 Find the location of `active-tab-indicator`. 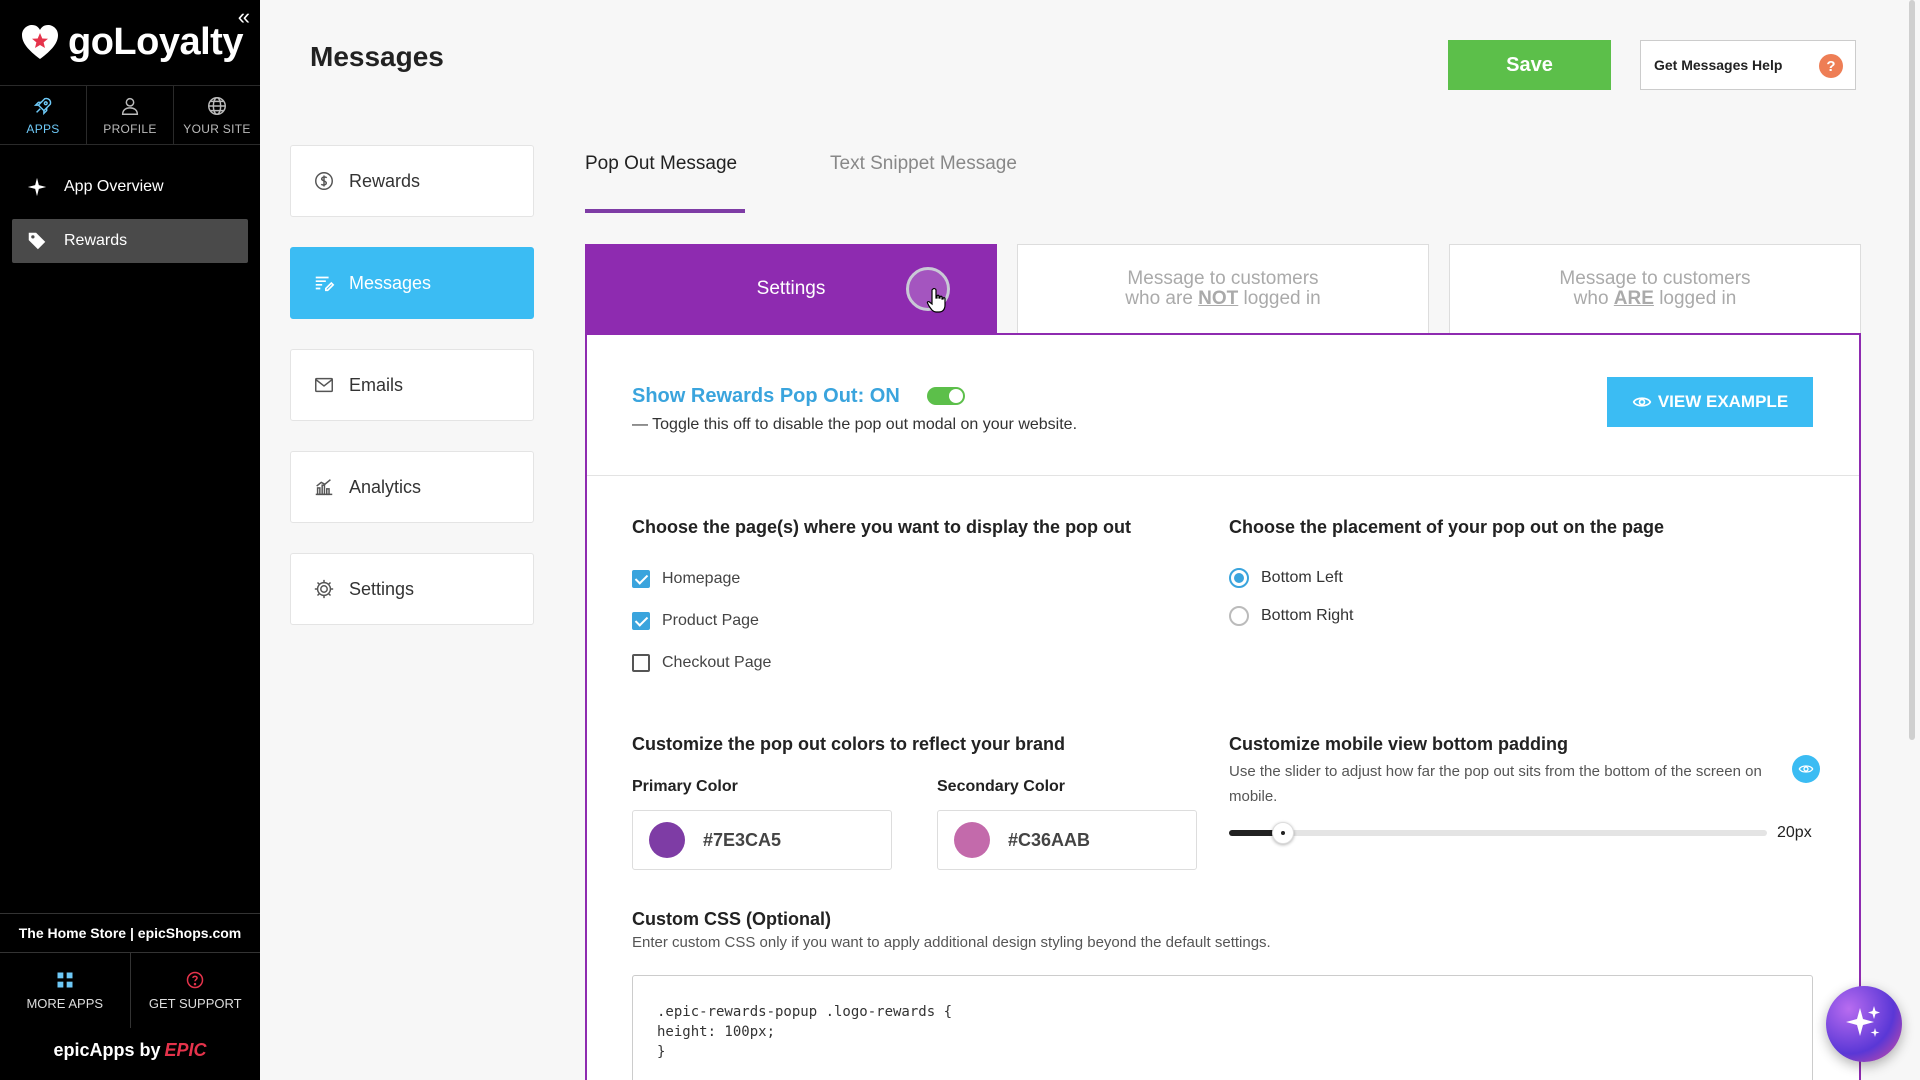

active-tab-indicator is located at coordinates (665, 211).